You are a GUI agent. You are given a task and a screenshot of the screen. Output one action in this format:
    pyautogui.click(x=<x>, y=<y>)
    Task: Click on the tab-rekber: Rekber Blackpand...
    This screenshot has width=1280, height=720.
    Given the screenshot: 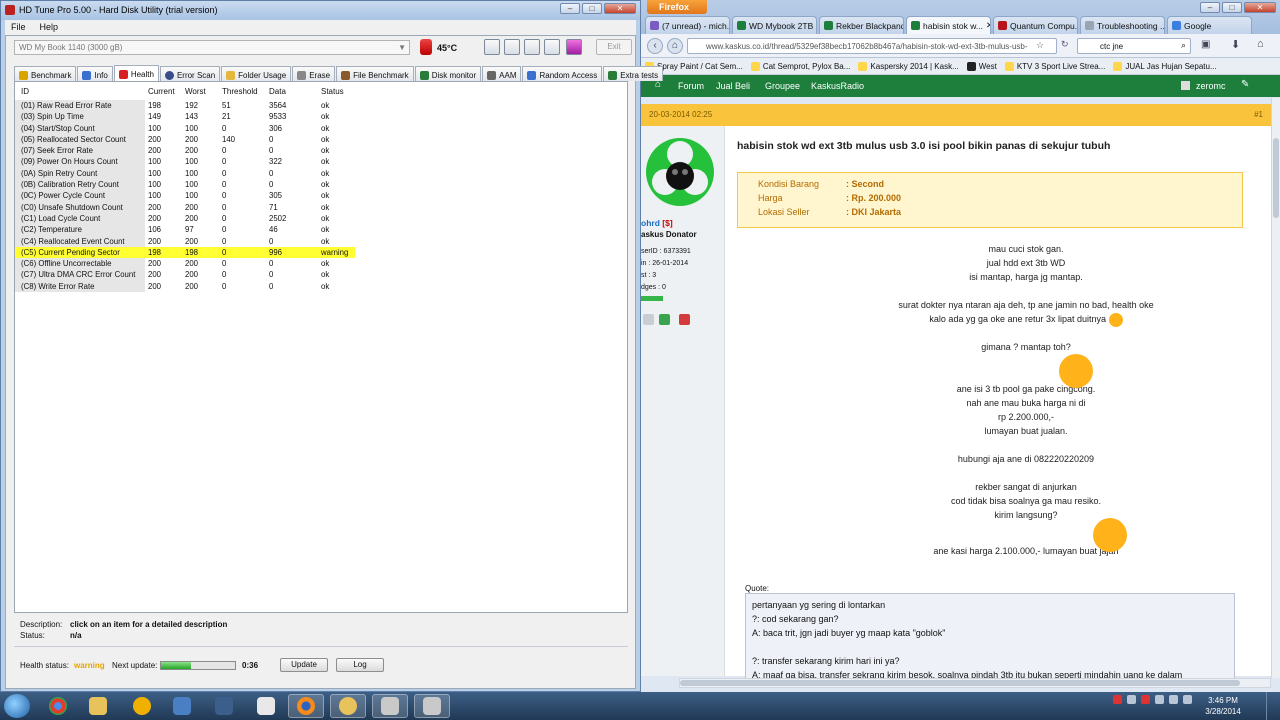 What is the action you would take?
    pyautogui.click(x=861, y=25)
    